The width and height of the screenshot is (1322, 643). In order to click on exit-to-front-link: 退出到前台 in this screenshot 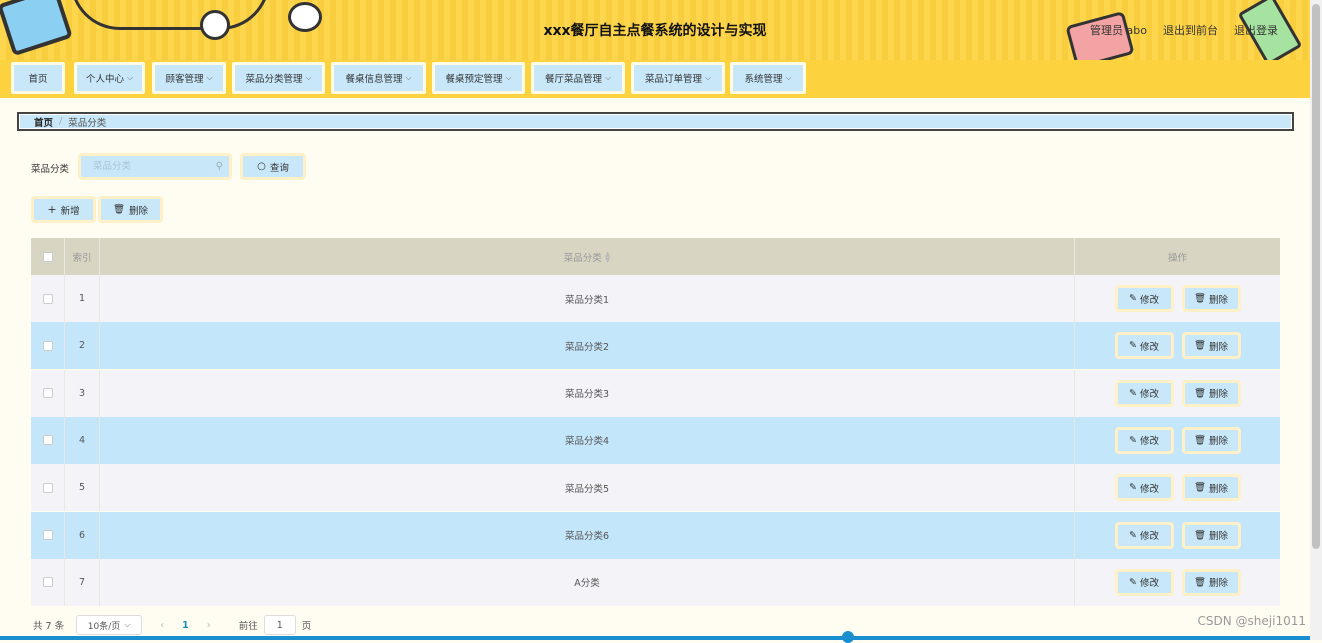, I will do `click(1190, 30)`.